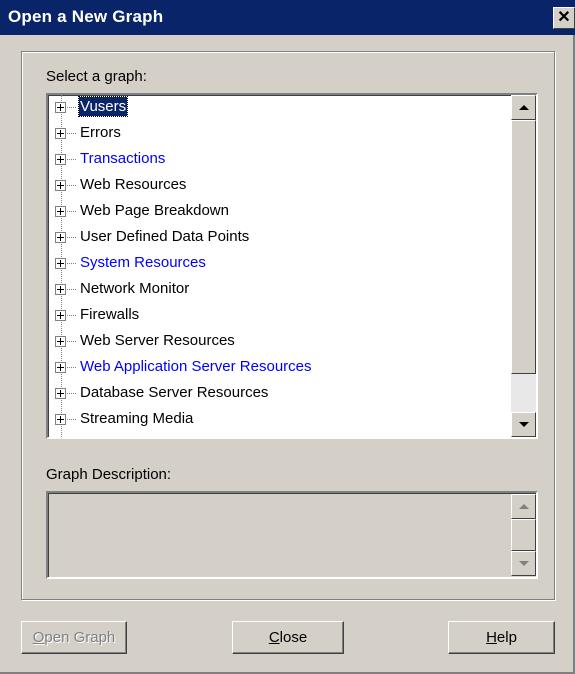 This screenshot has width=575, height=674. I want to click on help-mnemonic: H, so click(491, 637).